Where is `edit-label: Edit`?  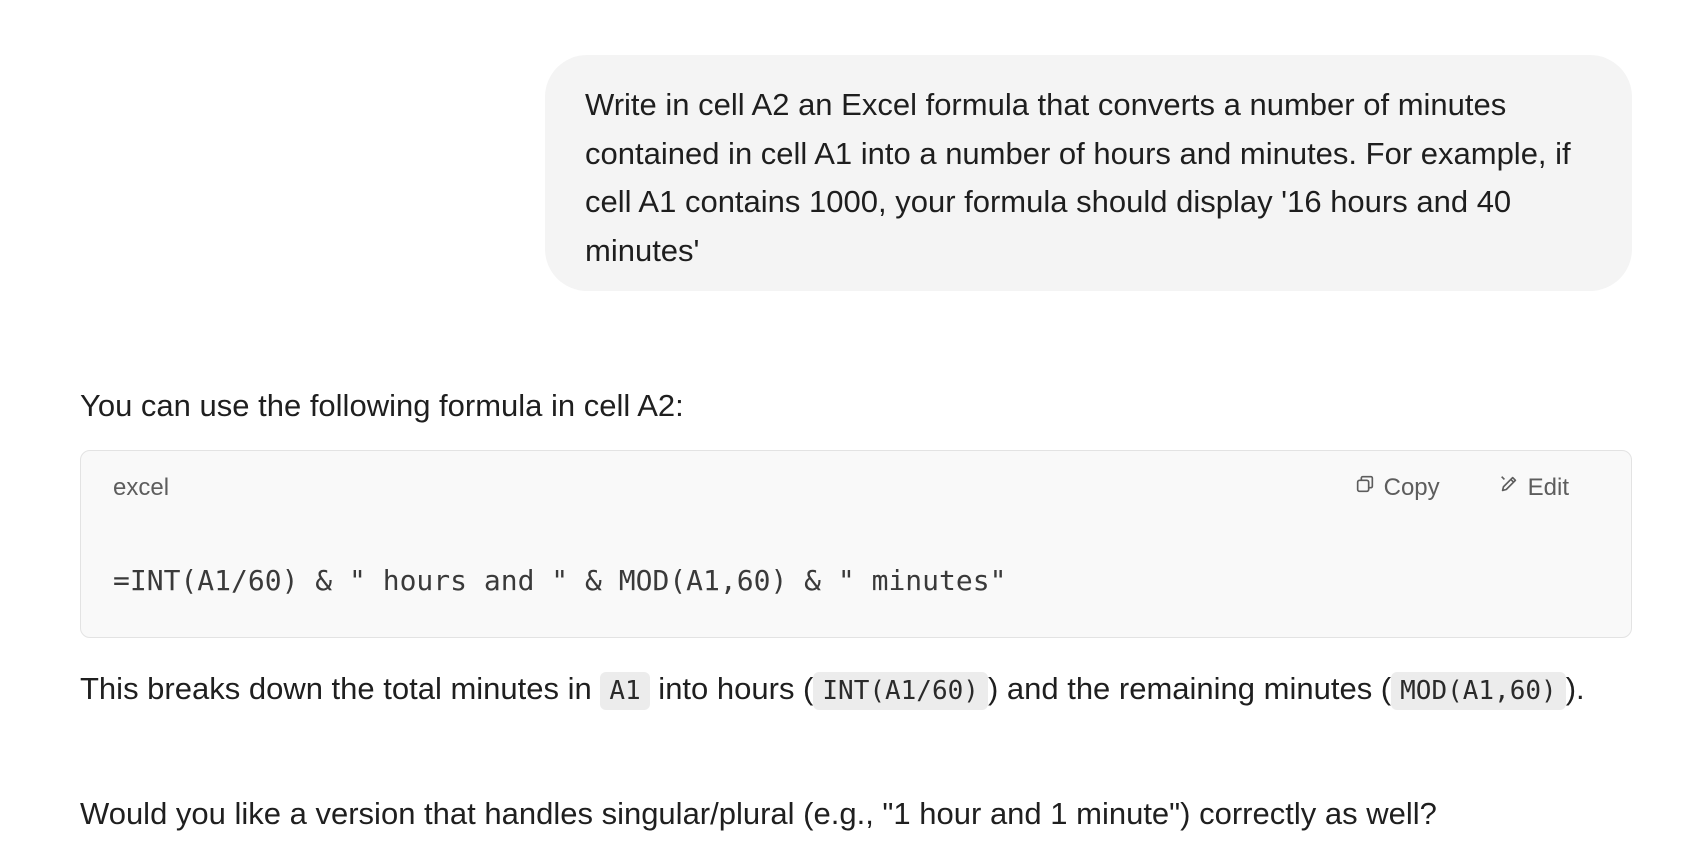 edit-label: Edit is located at coordinates (1548, 487).